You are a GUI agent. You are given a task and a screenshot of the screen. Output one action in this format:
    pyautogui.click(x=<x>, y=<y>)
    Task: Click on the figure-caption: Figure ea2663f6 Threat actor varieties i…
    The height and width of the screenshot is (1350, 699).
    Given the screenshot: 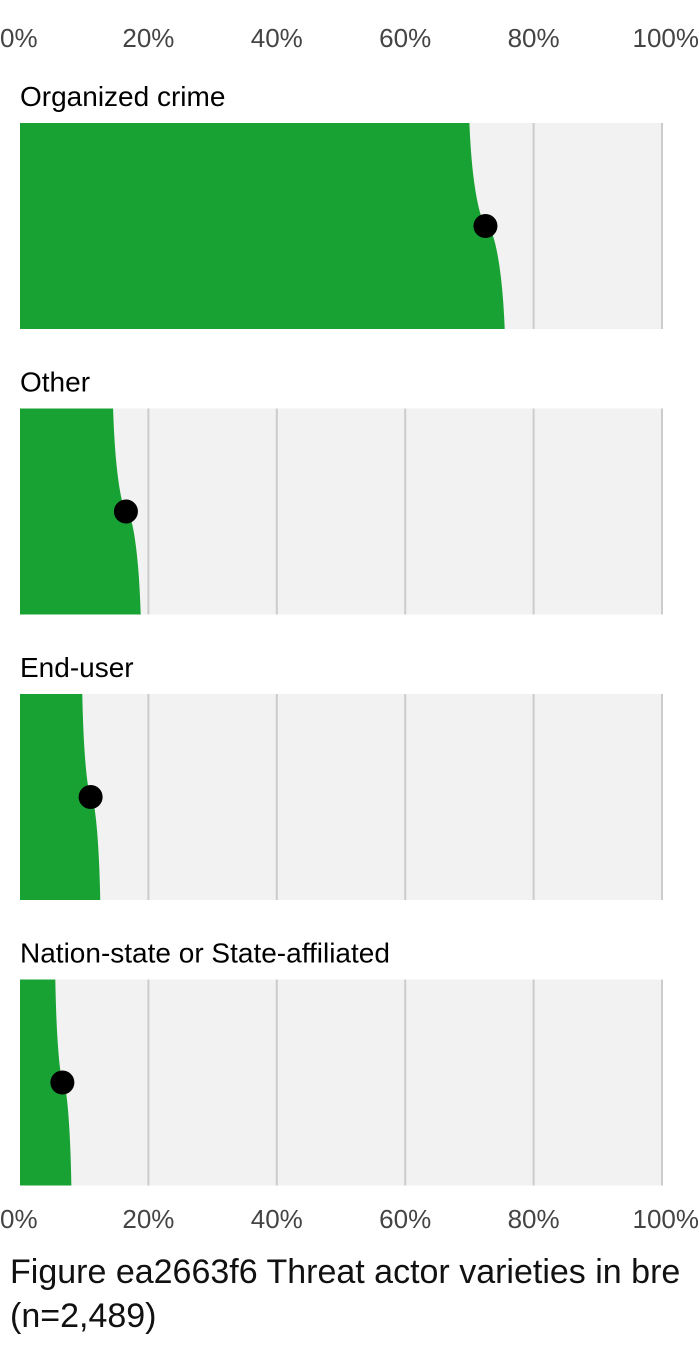 What is the action you would take?
    pyautogui.click(x=354, y=1294)
    